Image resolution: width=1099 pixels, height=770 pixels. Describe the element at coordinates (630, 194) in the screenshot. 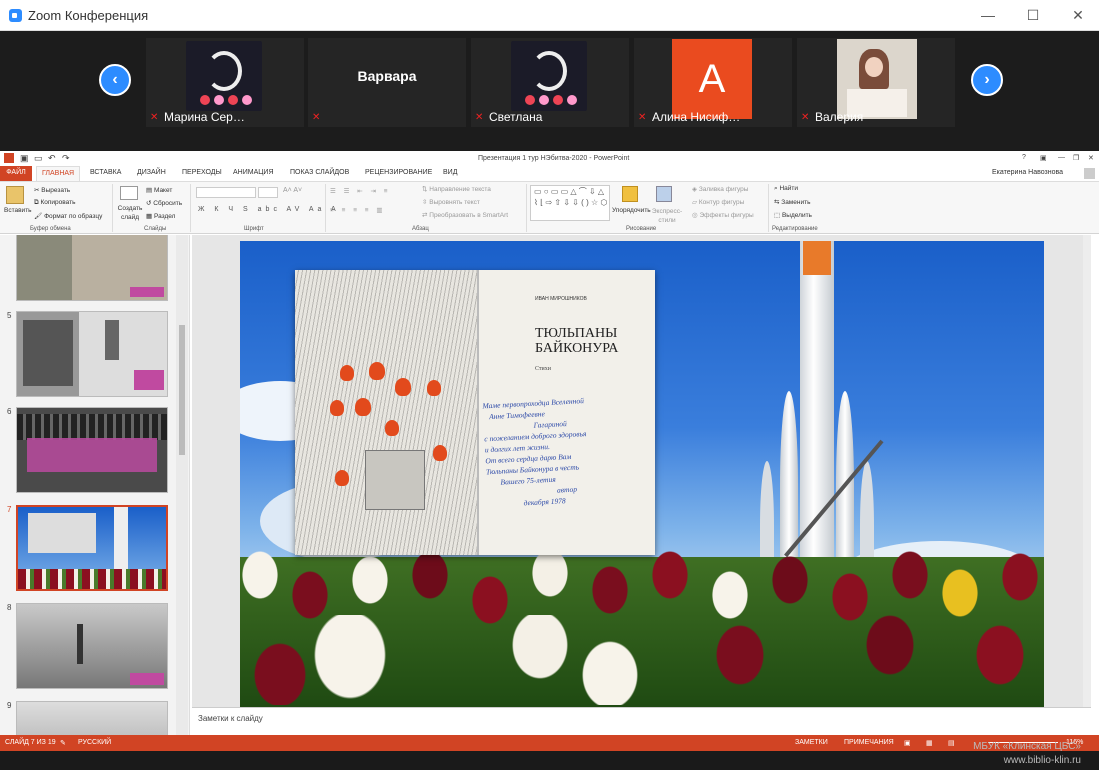

I see `arrange-icon` at that location.